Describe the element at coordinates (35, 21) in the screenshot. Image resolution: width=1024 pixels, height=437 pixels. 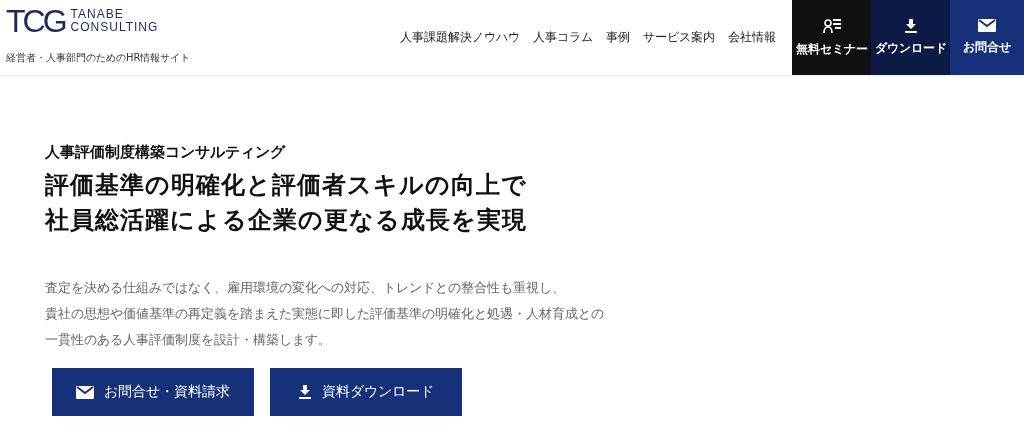
I see `logo-mark: TCG` at that location.